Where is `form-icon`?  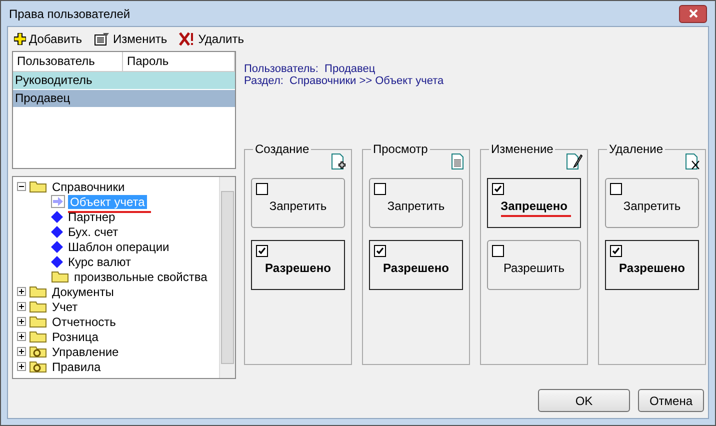
form-icon is located at coordinates (102, 39).